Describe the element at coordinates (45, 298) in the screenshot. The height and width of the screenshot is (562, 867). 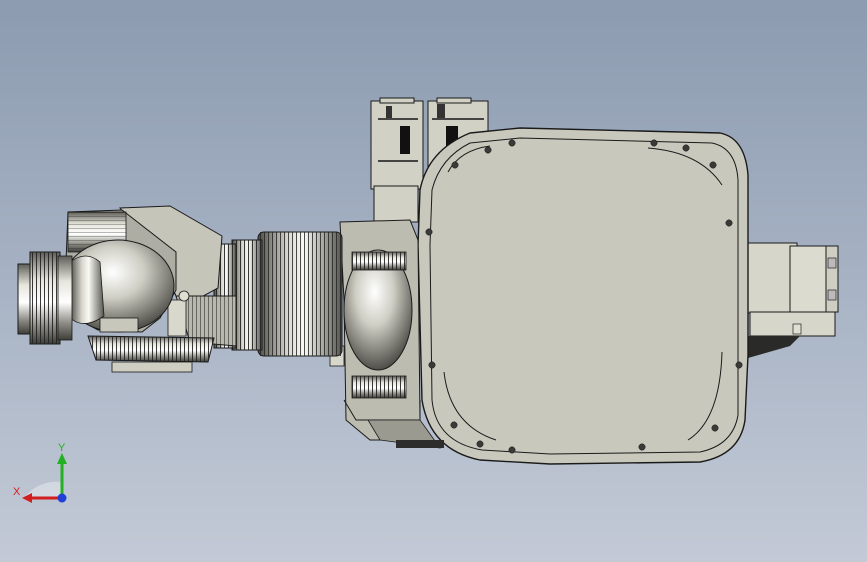
I see `tool-flange` at that location.